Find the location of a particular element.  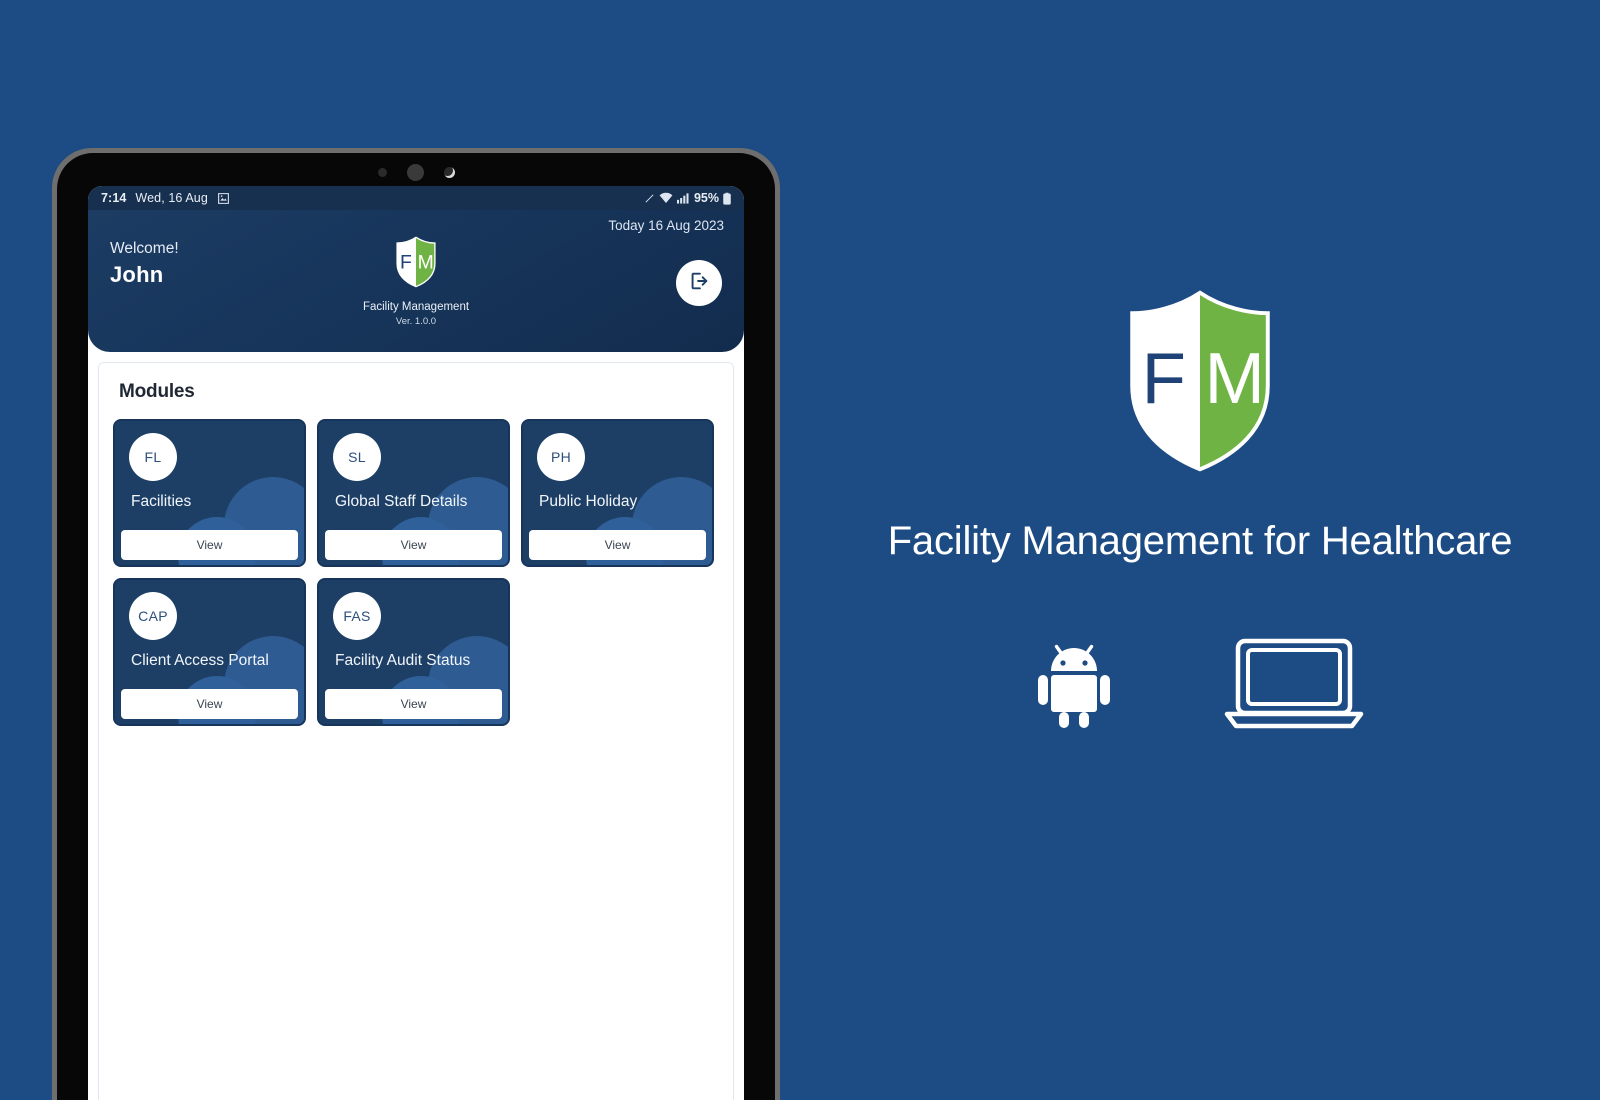

module-code-badge: PH is located at coordinates (561, 457).